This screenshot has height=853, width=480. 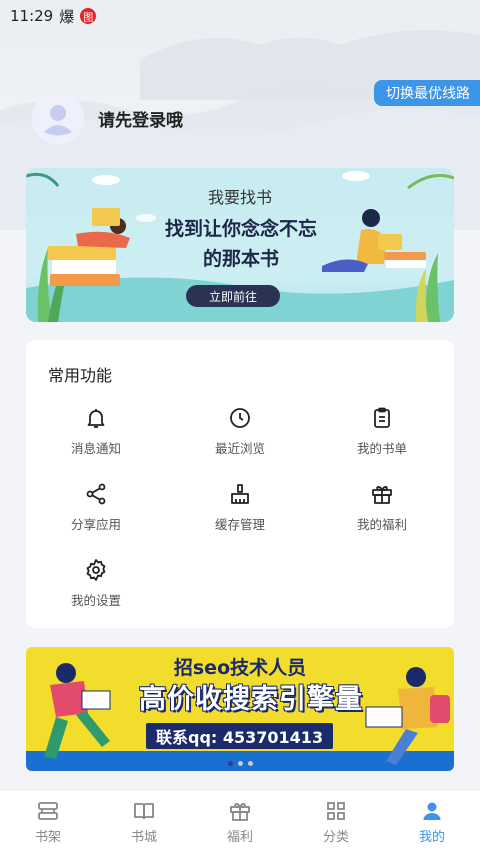 I want to click on feature-label: 最近浏览, so click(x=239, y=448).